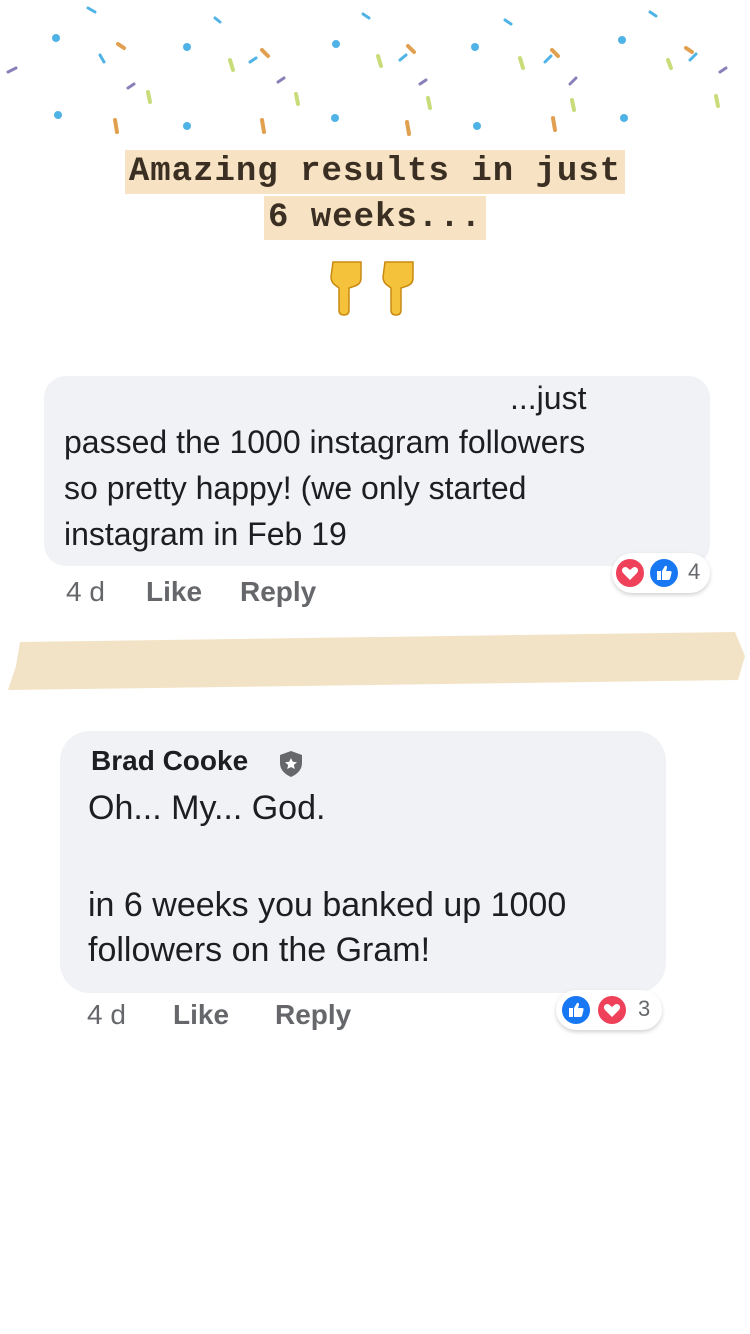  What do you see at coordinates (372, 288) in the screenshot?
I see `pointing-down-hands-icon` at bounding box center [372, 288].